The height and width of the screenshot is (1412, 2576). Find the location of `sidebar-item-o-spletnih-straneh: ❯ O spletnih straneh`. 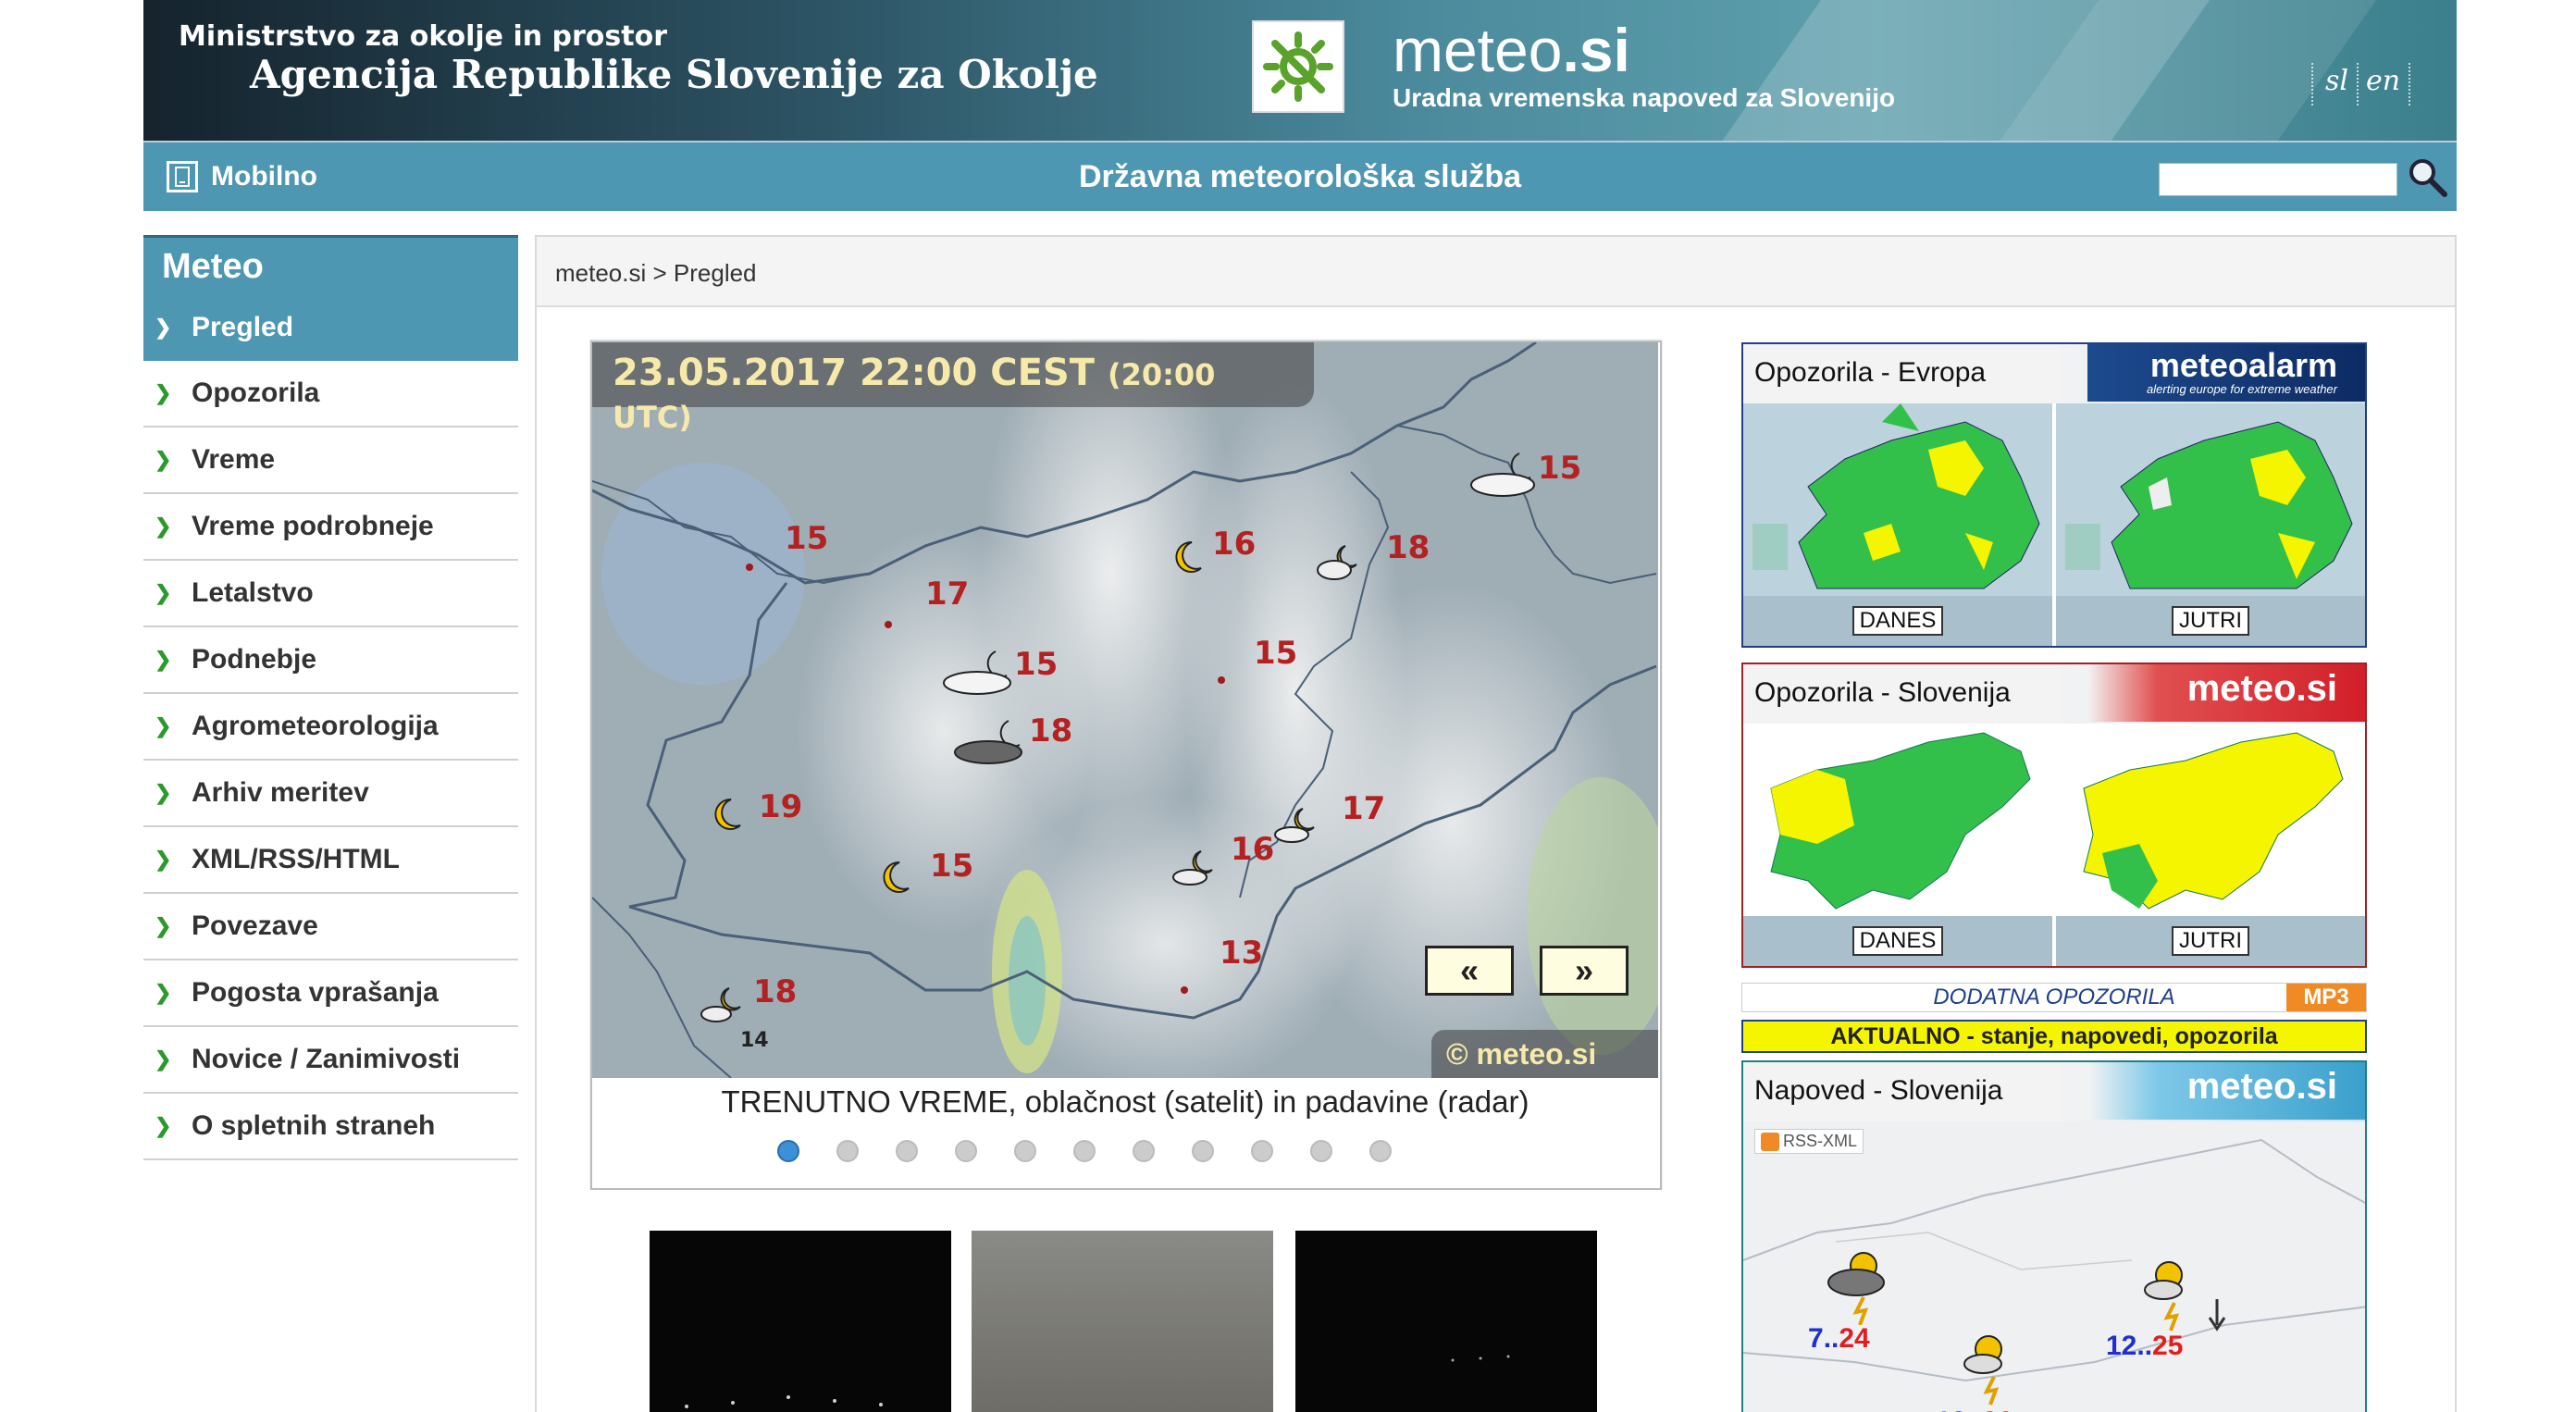

sidebar-item-o-spletnih-straneh: ❯ O spletnih straneh is located at coordinates (331, 1127).